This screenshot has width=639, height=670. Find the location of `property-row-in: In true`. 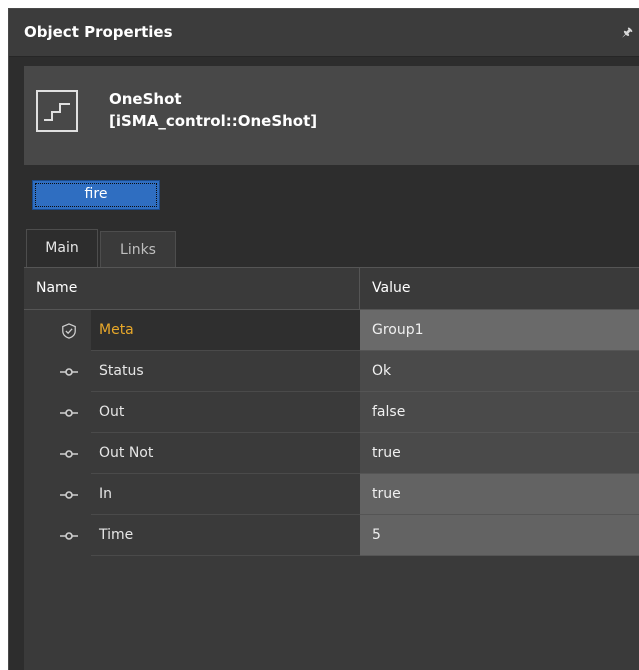

property-row-in: In true is located at coordinates (331, 494).